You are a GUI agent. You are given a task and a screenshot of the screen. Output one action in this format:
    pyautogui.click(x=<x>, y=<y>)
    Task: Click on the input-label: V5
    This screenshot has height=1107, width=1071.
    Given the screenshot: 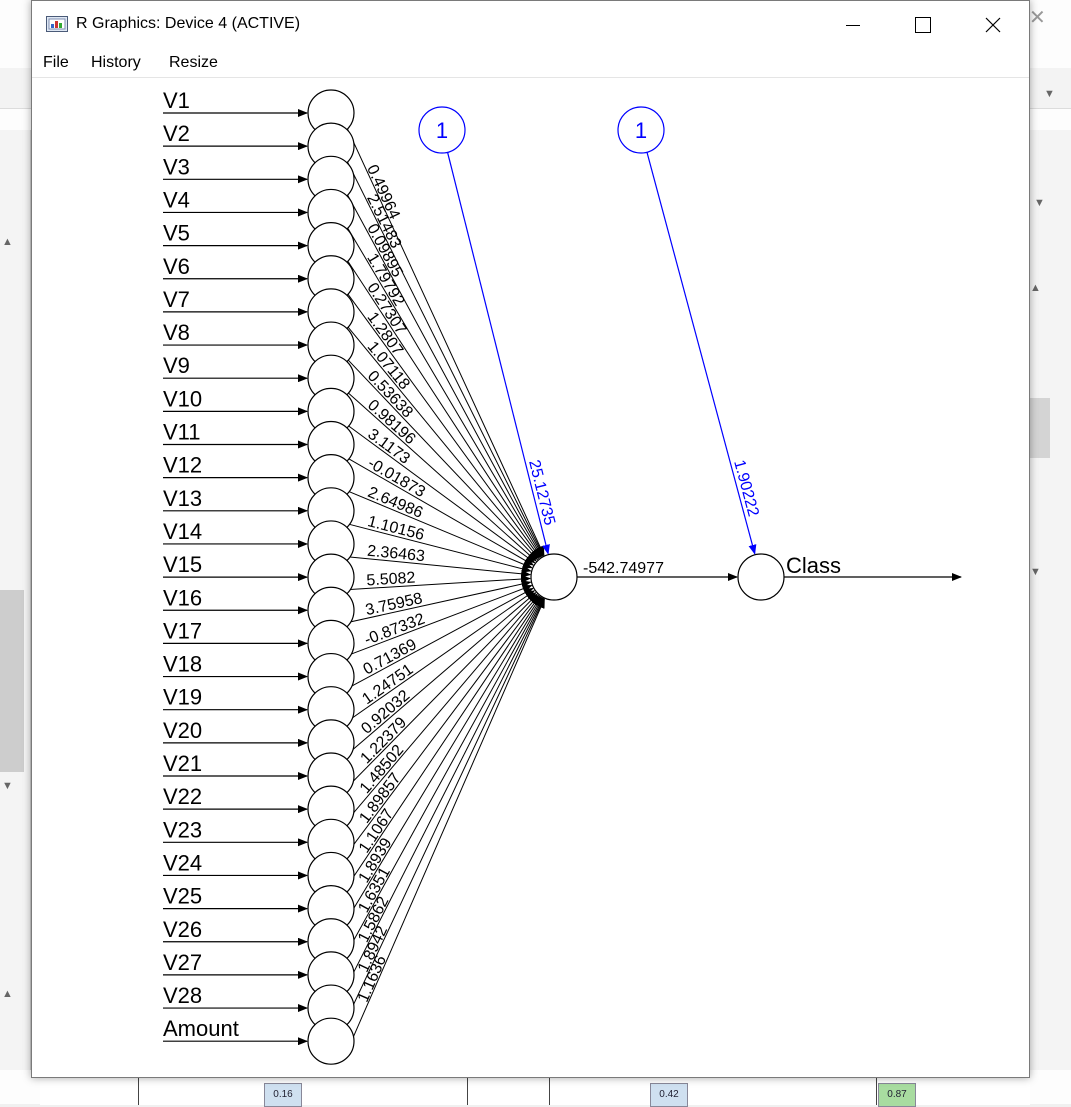 What is the action you would take?
    pyautogui.click(x=176, y=233)
    